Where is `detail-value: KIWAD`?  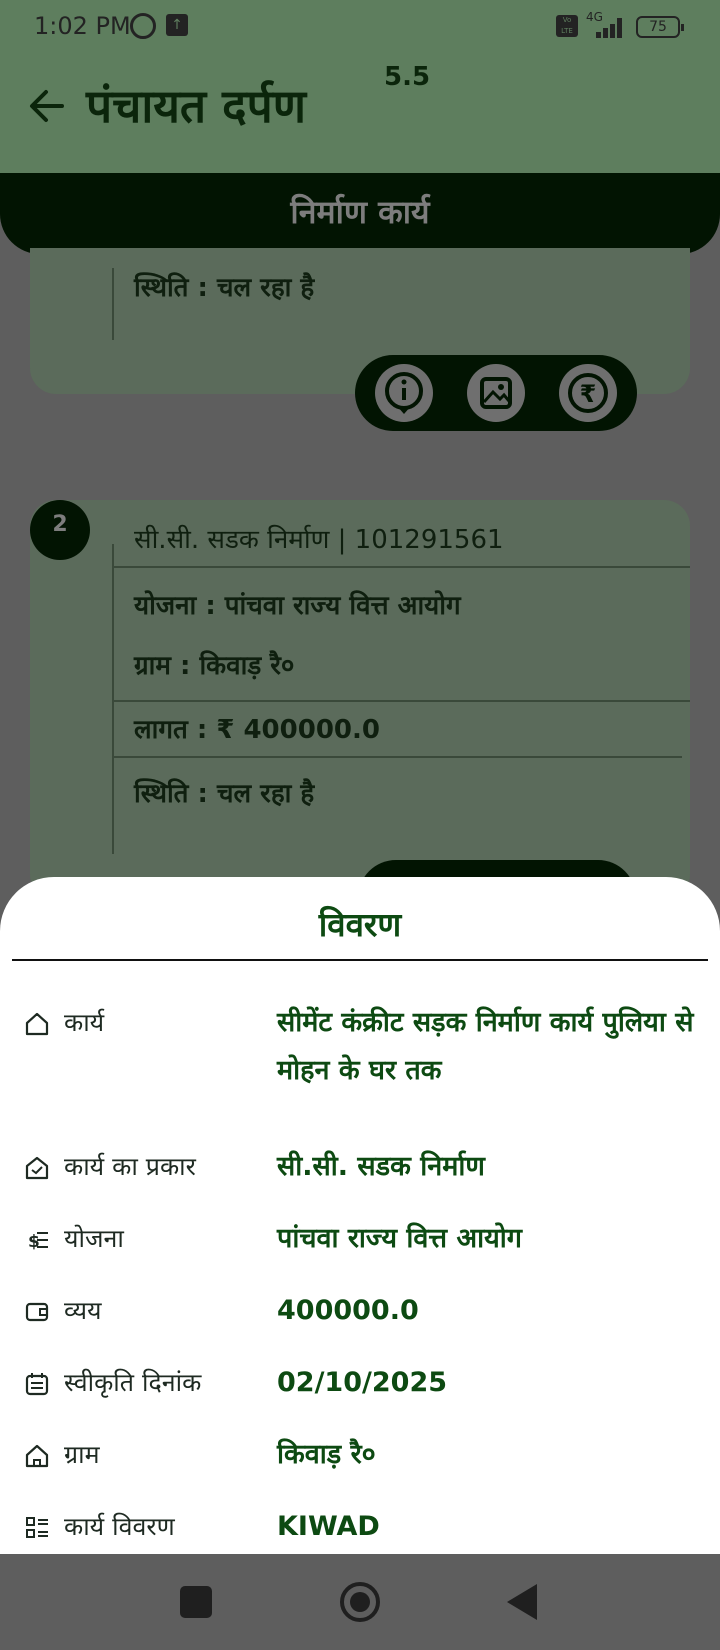 detail-value: KIWAD is located at coordinates (328, 1526).